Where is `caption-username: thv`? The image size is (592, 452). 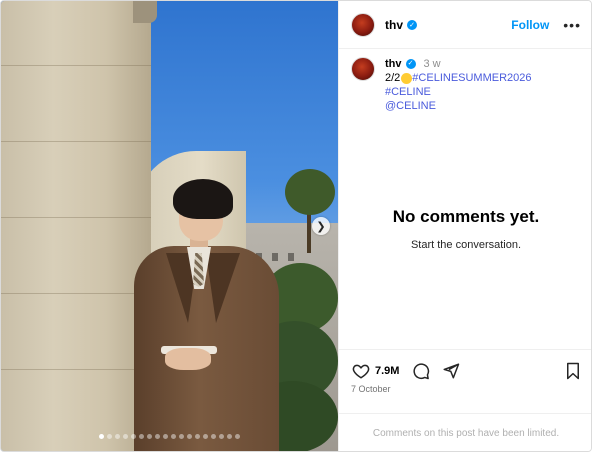
caption-username: thv is located at coordinates (393, 64).